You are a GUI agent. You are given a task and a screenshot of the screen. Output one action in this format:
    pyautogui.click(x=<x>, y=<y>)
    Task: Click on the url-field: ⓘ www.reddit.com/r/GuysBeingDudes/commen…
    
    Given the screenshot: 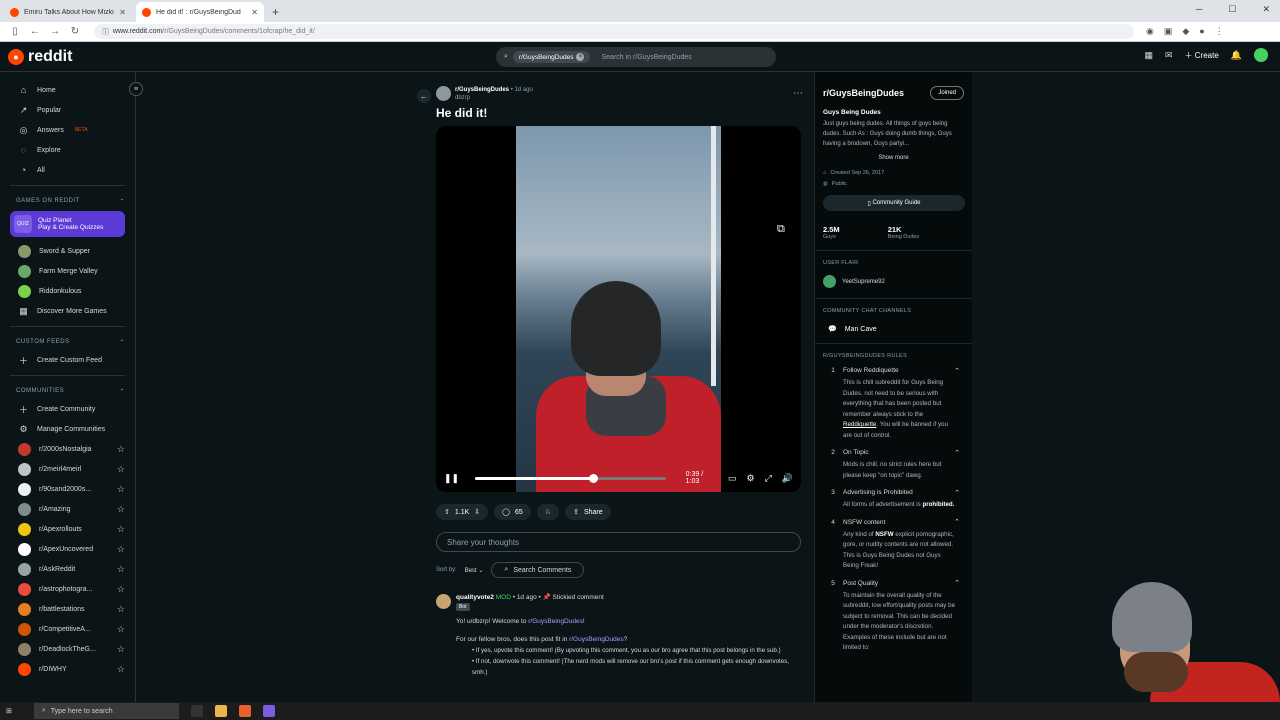 What is the action you would take?
    pyautogui.click(x=614, y=31)
    